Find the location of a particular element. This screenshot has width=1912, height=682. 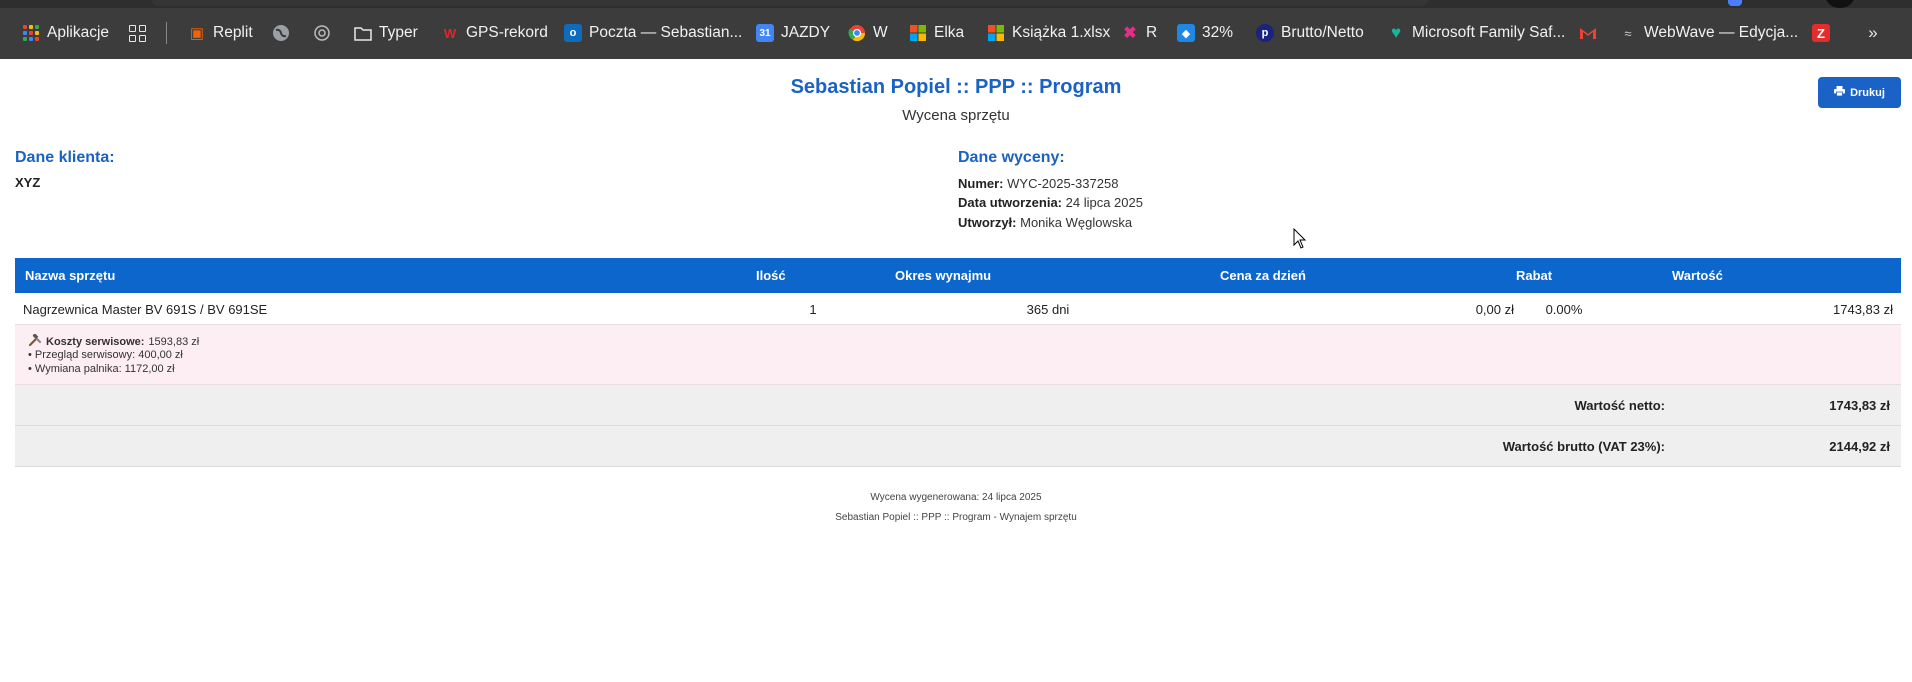

active-tab is located at coordinates (790, 3).